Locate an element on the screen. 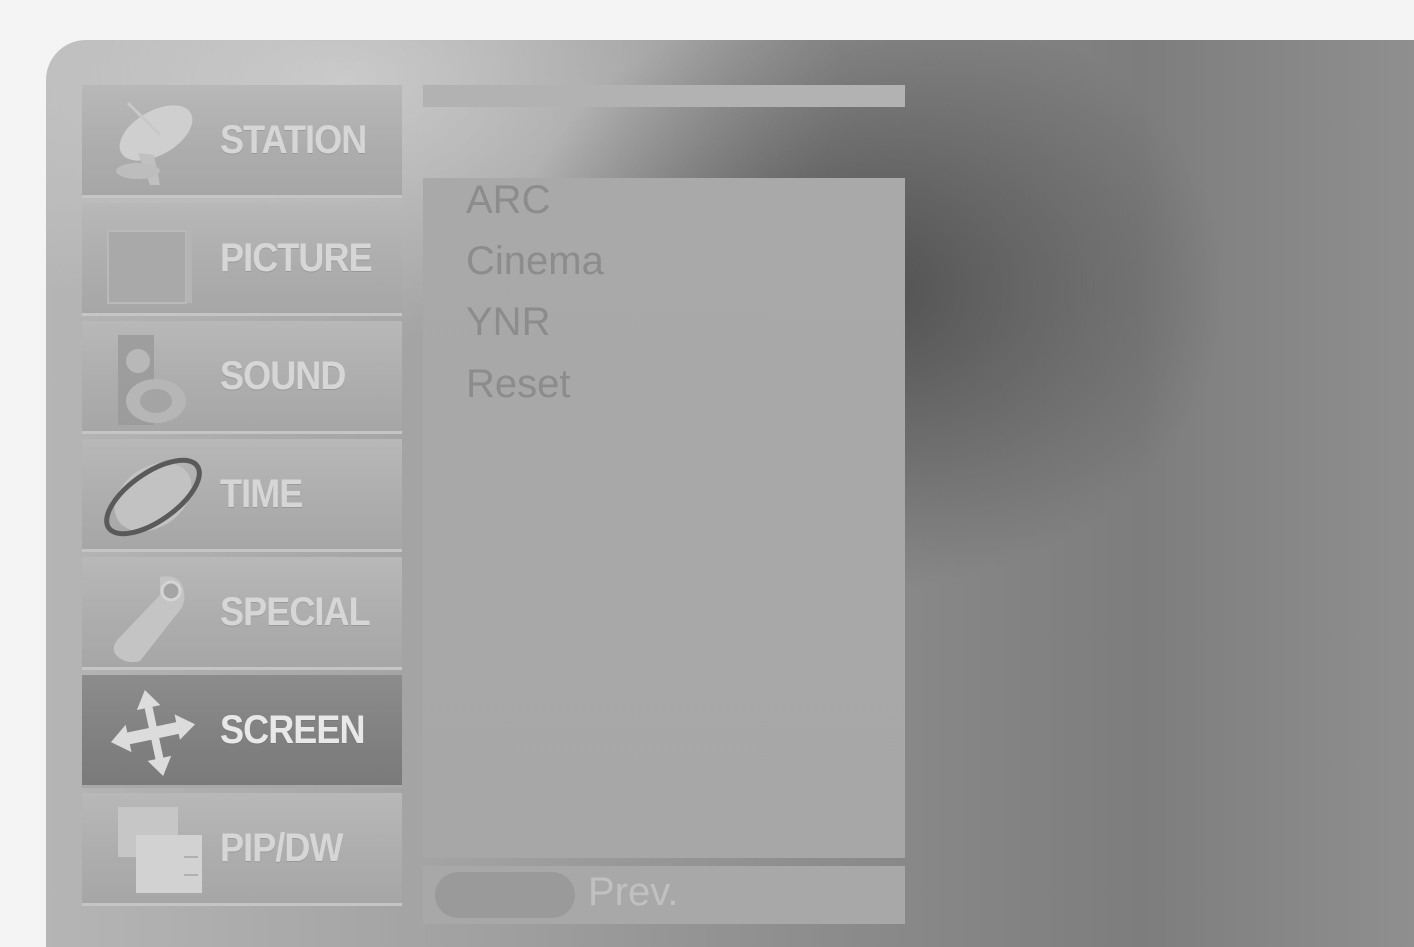 Image resolution: width=1414 pixels, height=947 pixels. submenu-header-bar is located at coordinates (664, 96).